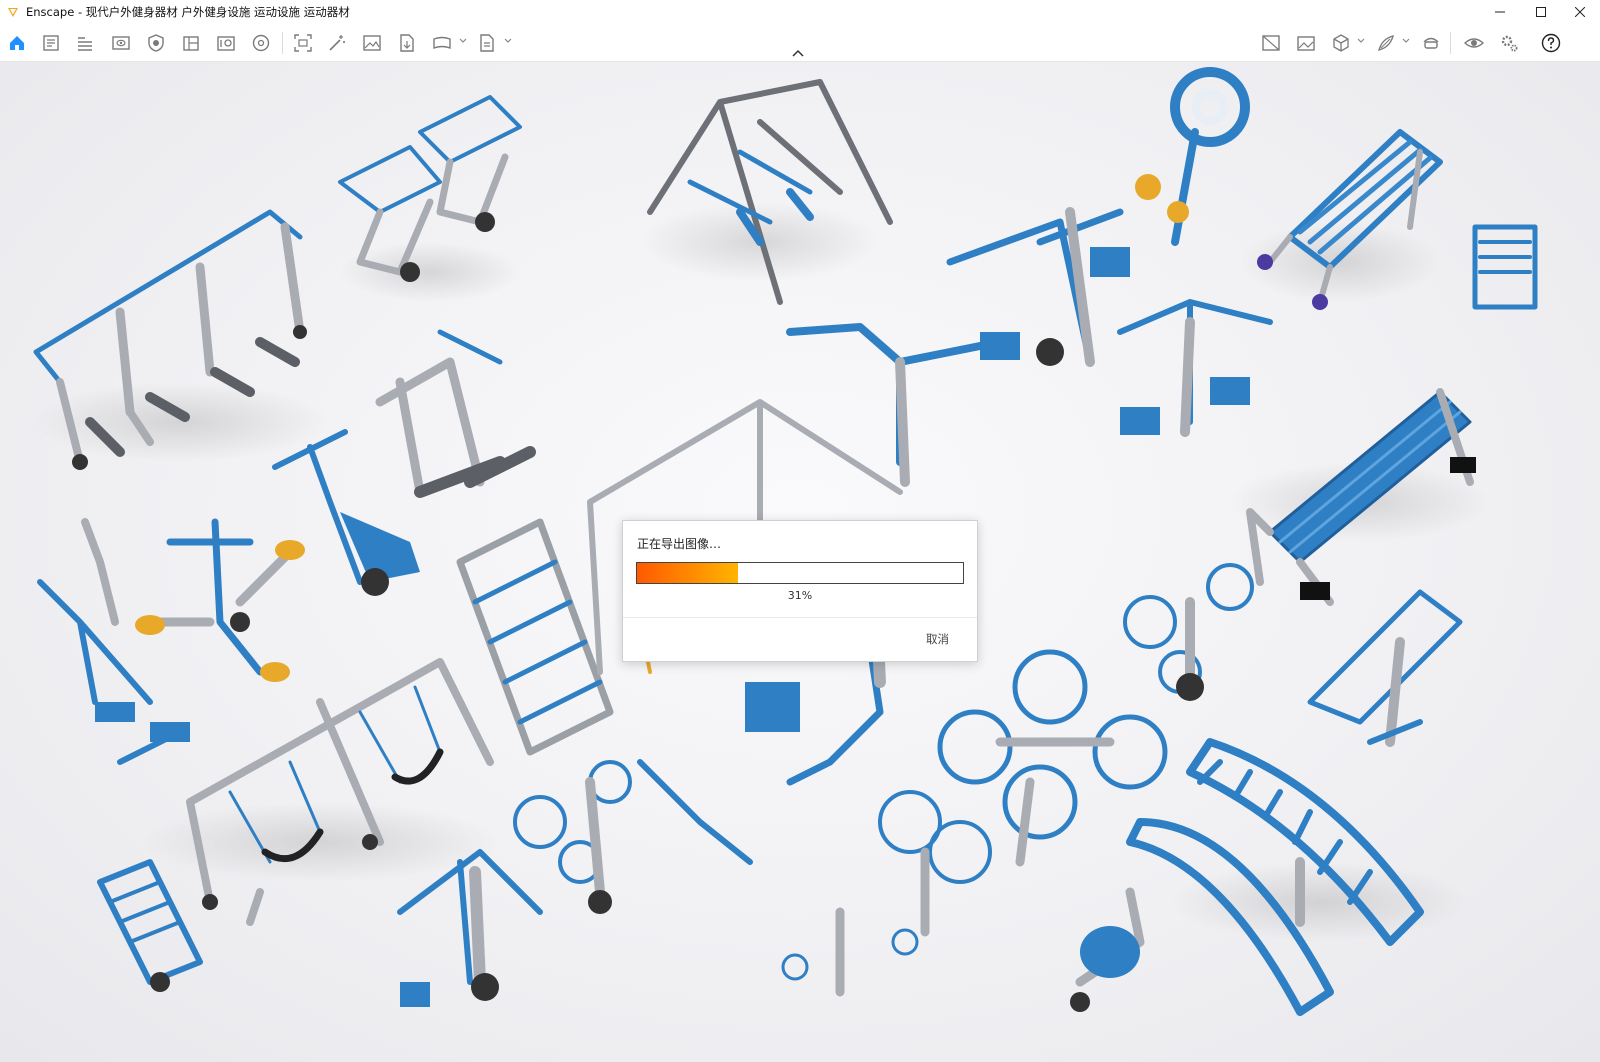 The width and height of the screenshot is (1600, 1062). I want to click on orbit-button, so click(261, 43).